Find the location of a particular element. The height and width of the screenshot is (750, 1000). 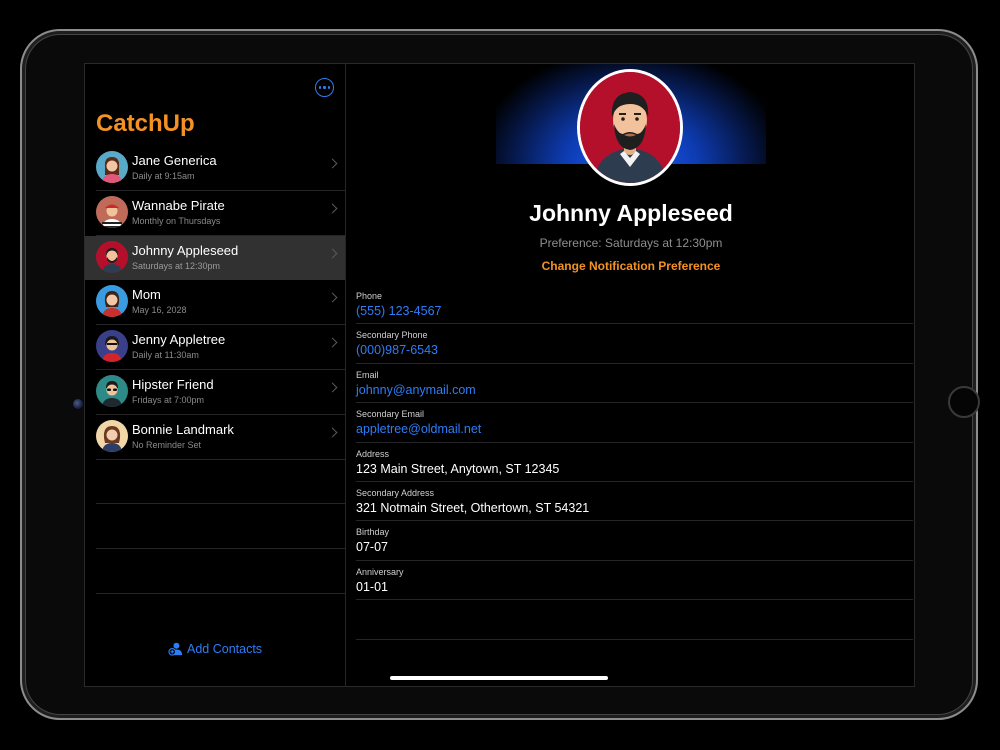

add-contacts-label: Add Contacts is located at coordinates (225, 648).